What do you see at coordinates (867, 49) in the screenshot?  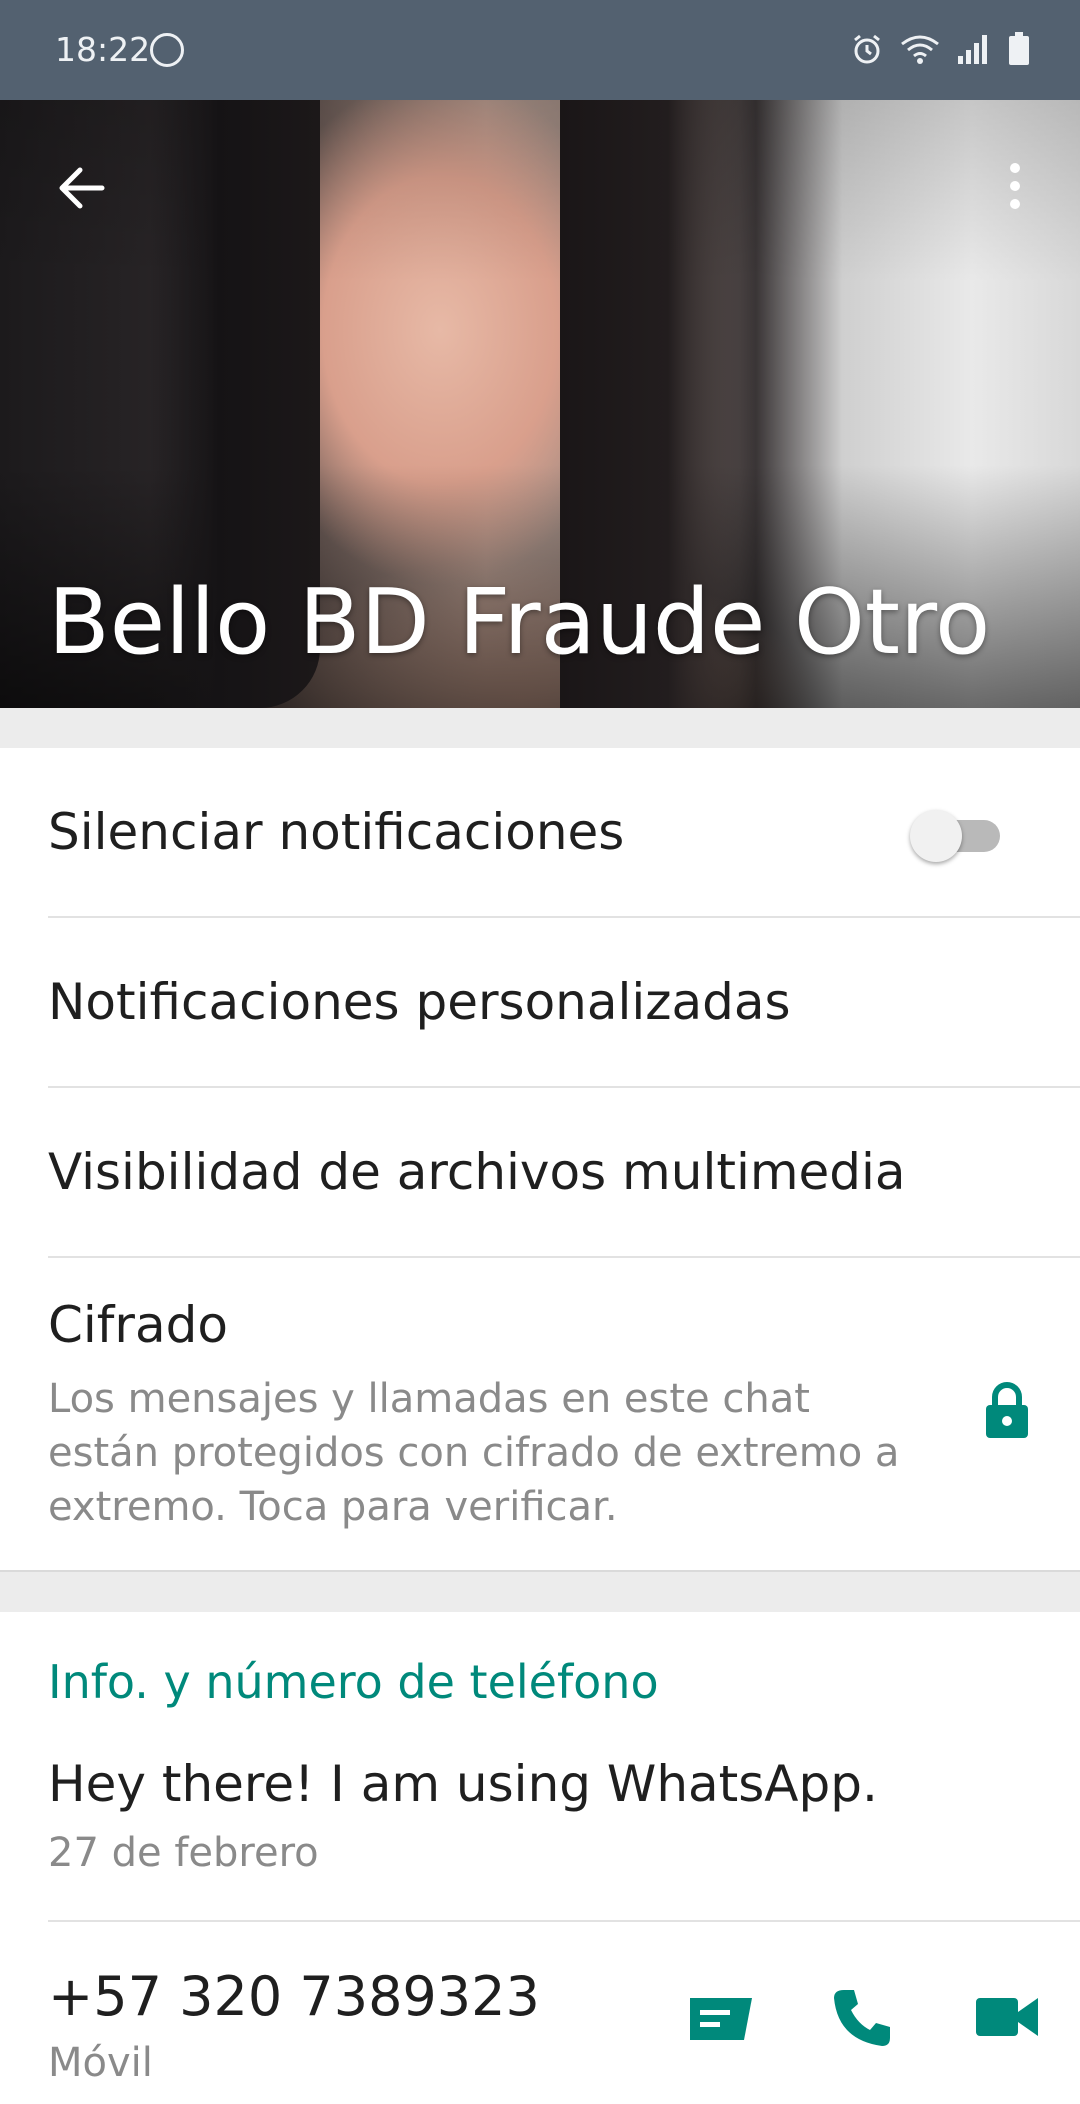 I see `alarm-icon` at bounding box center [867, 49].